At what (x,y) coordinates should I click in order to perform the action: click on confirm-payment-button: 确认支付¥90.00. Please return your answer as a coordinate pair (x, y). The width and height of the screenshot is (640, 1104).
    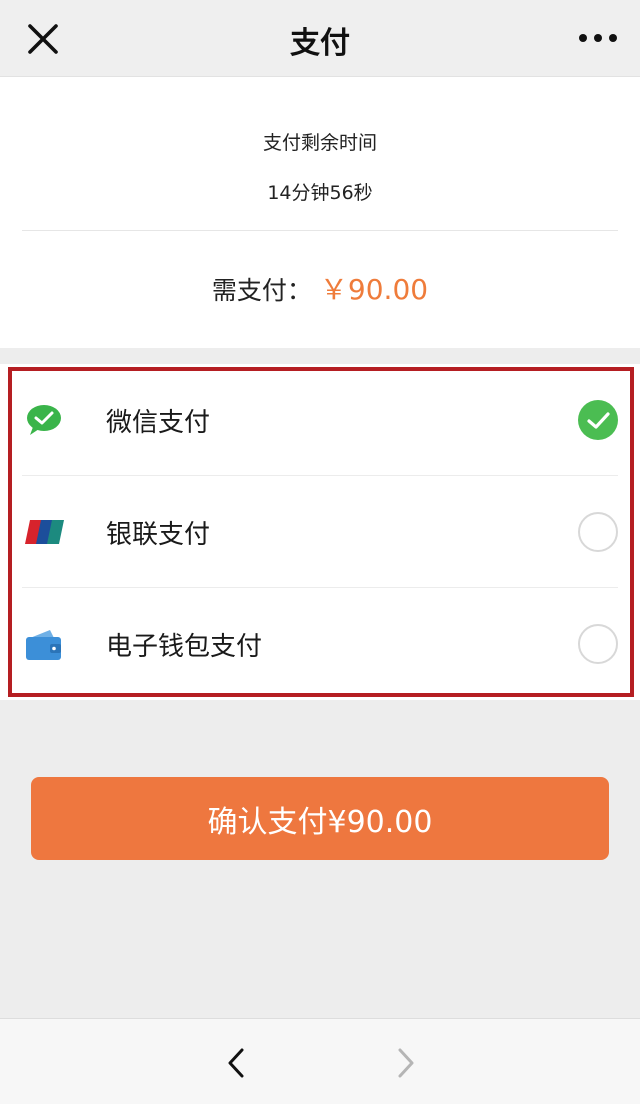
    Looking at the image, I should click on (320, 818).